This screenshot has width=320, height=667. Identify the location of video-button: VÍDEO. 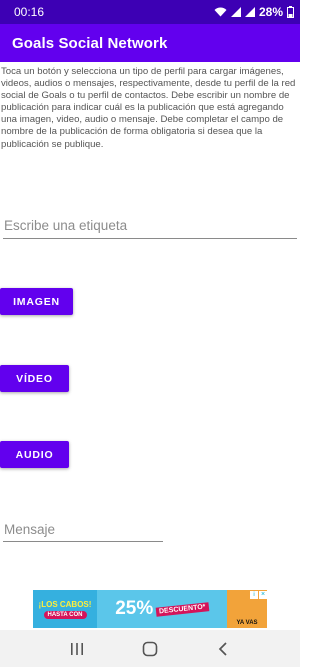
(34, 378).